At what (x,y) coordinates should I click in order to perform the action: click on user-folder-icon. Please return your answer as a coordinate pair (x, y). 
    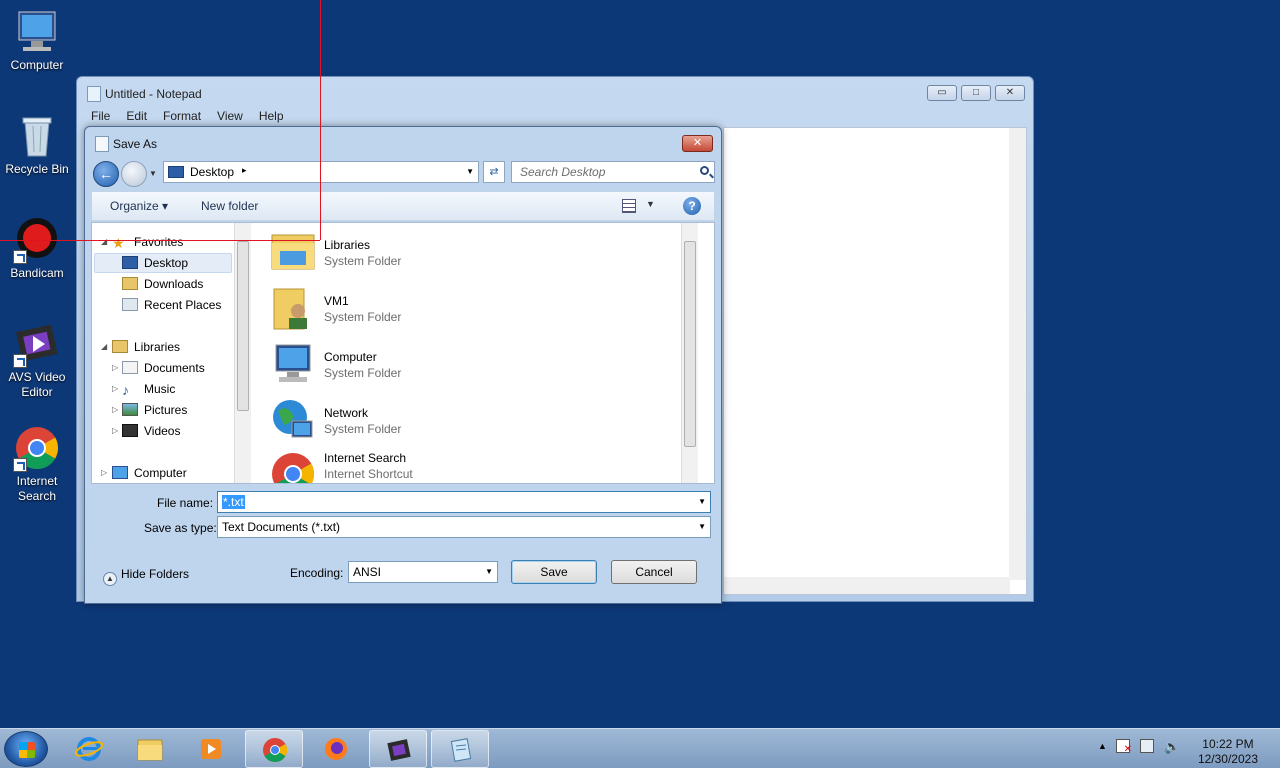
    Looking at the image, I should click on (293, 308).